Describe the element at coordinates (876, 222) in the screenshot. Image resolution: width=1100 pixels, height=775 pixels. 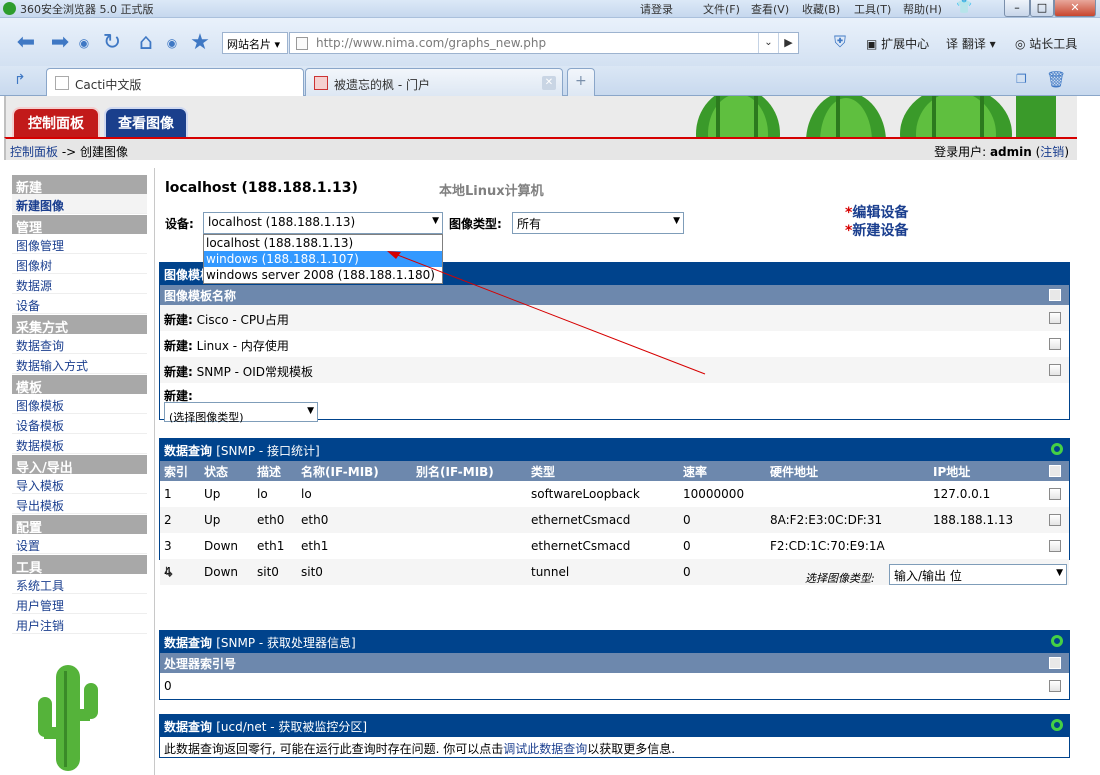
I see `device-actions: *编辑设备 *新建设备` at that location.